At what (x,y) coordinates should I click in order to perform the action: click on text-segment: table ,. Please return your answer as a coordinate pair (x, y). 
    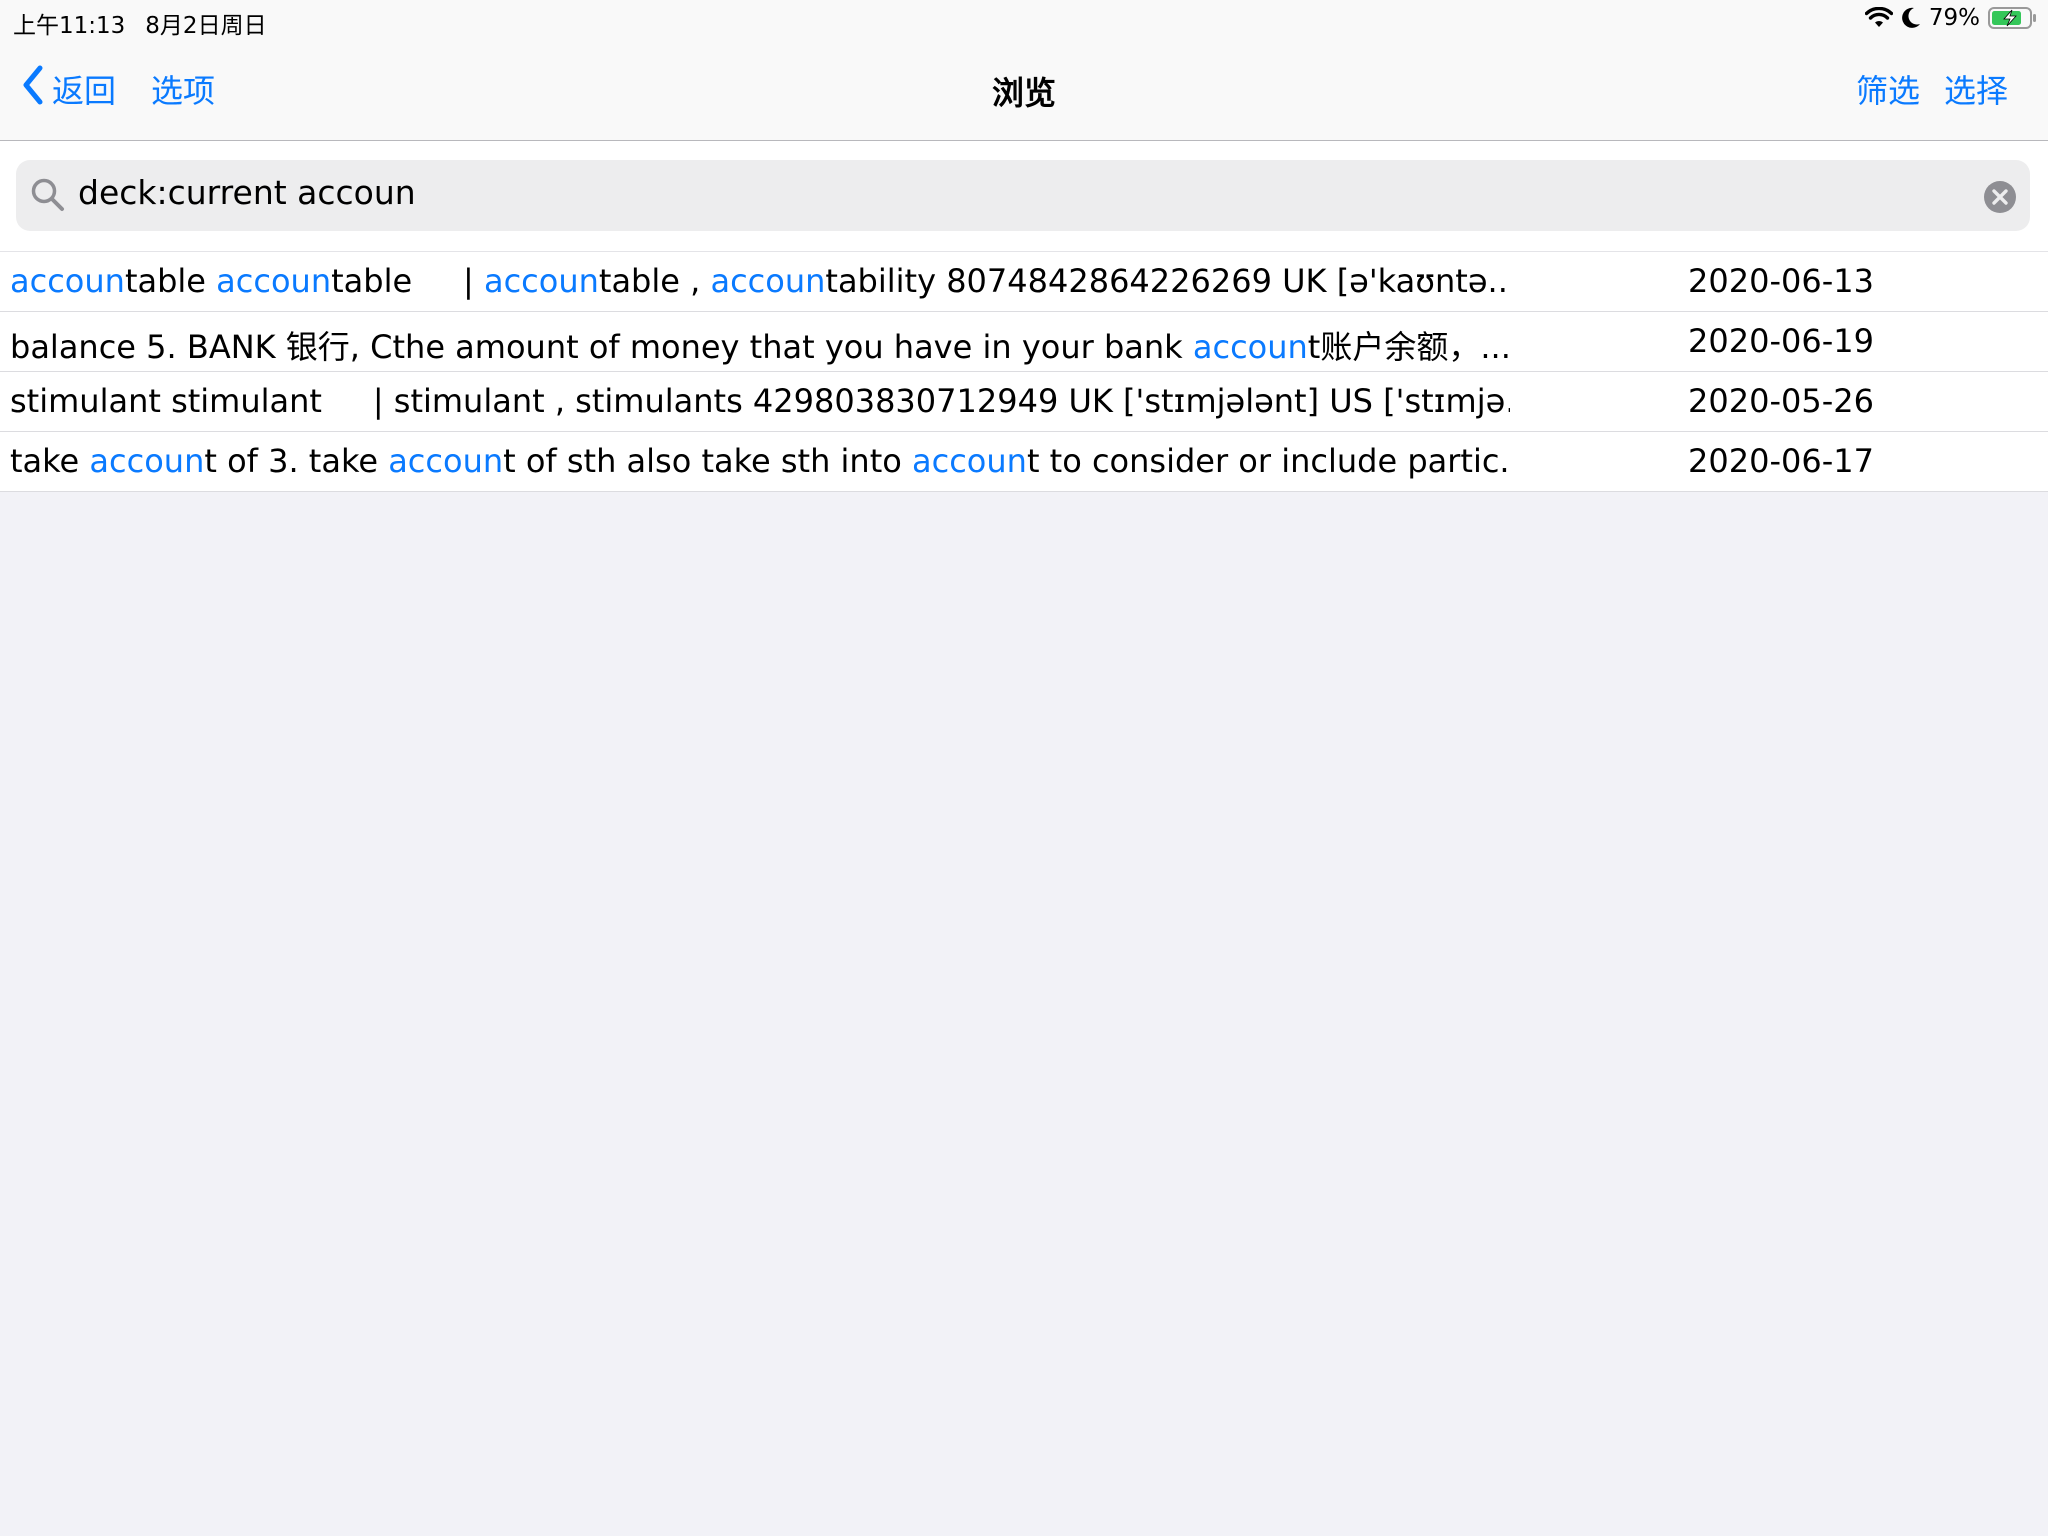
    Looking at the image, I should click on (654, 281).